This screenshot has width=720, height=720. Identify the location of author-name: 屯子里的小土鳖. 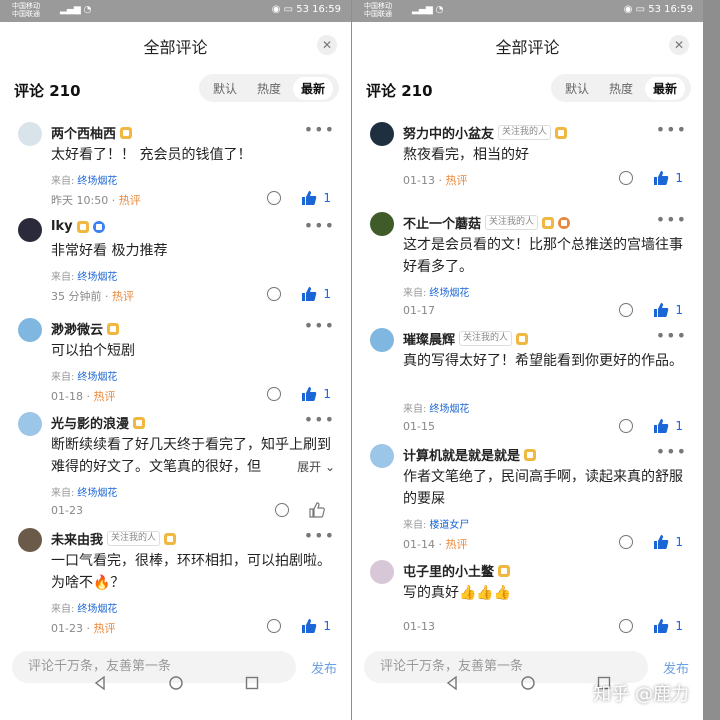
(448, 570).